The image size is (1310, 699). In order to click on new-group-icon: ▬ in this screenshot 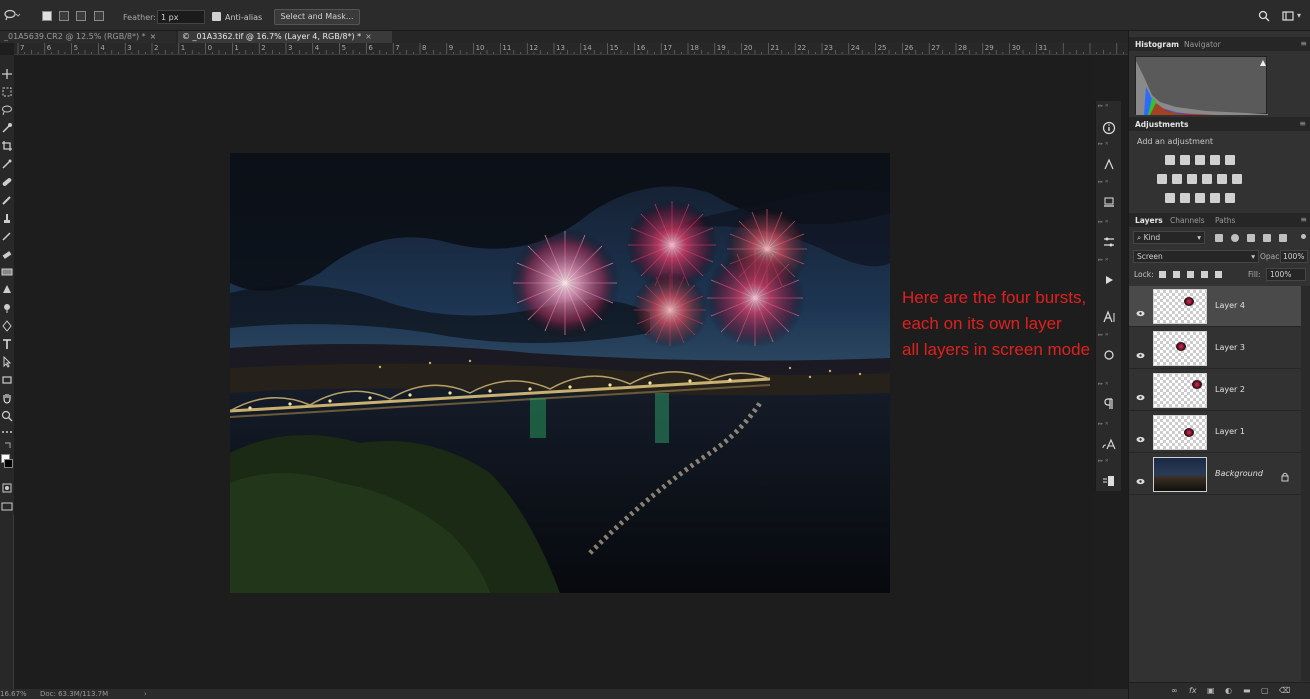, I will do `click(1247, 691)`.